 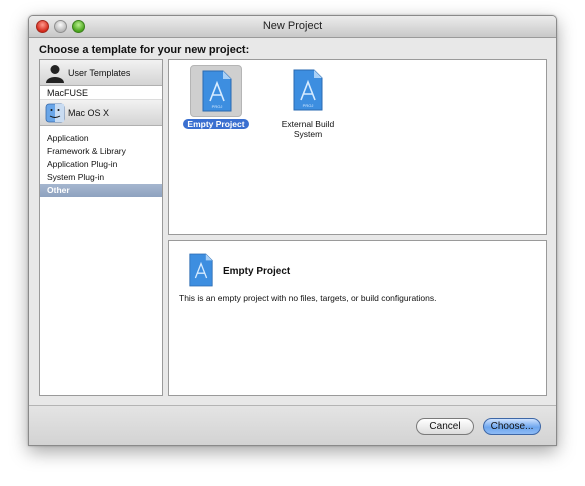 What do you see at coordinates (445, 426) in the screenshot?
I see `cancel-button: Cancel` at bounding box center [445, 426].